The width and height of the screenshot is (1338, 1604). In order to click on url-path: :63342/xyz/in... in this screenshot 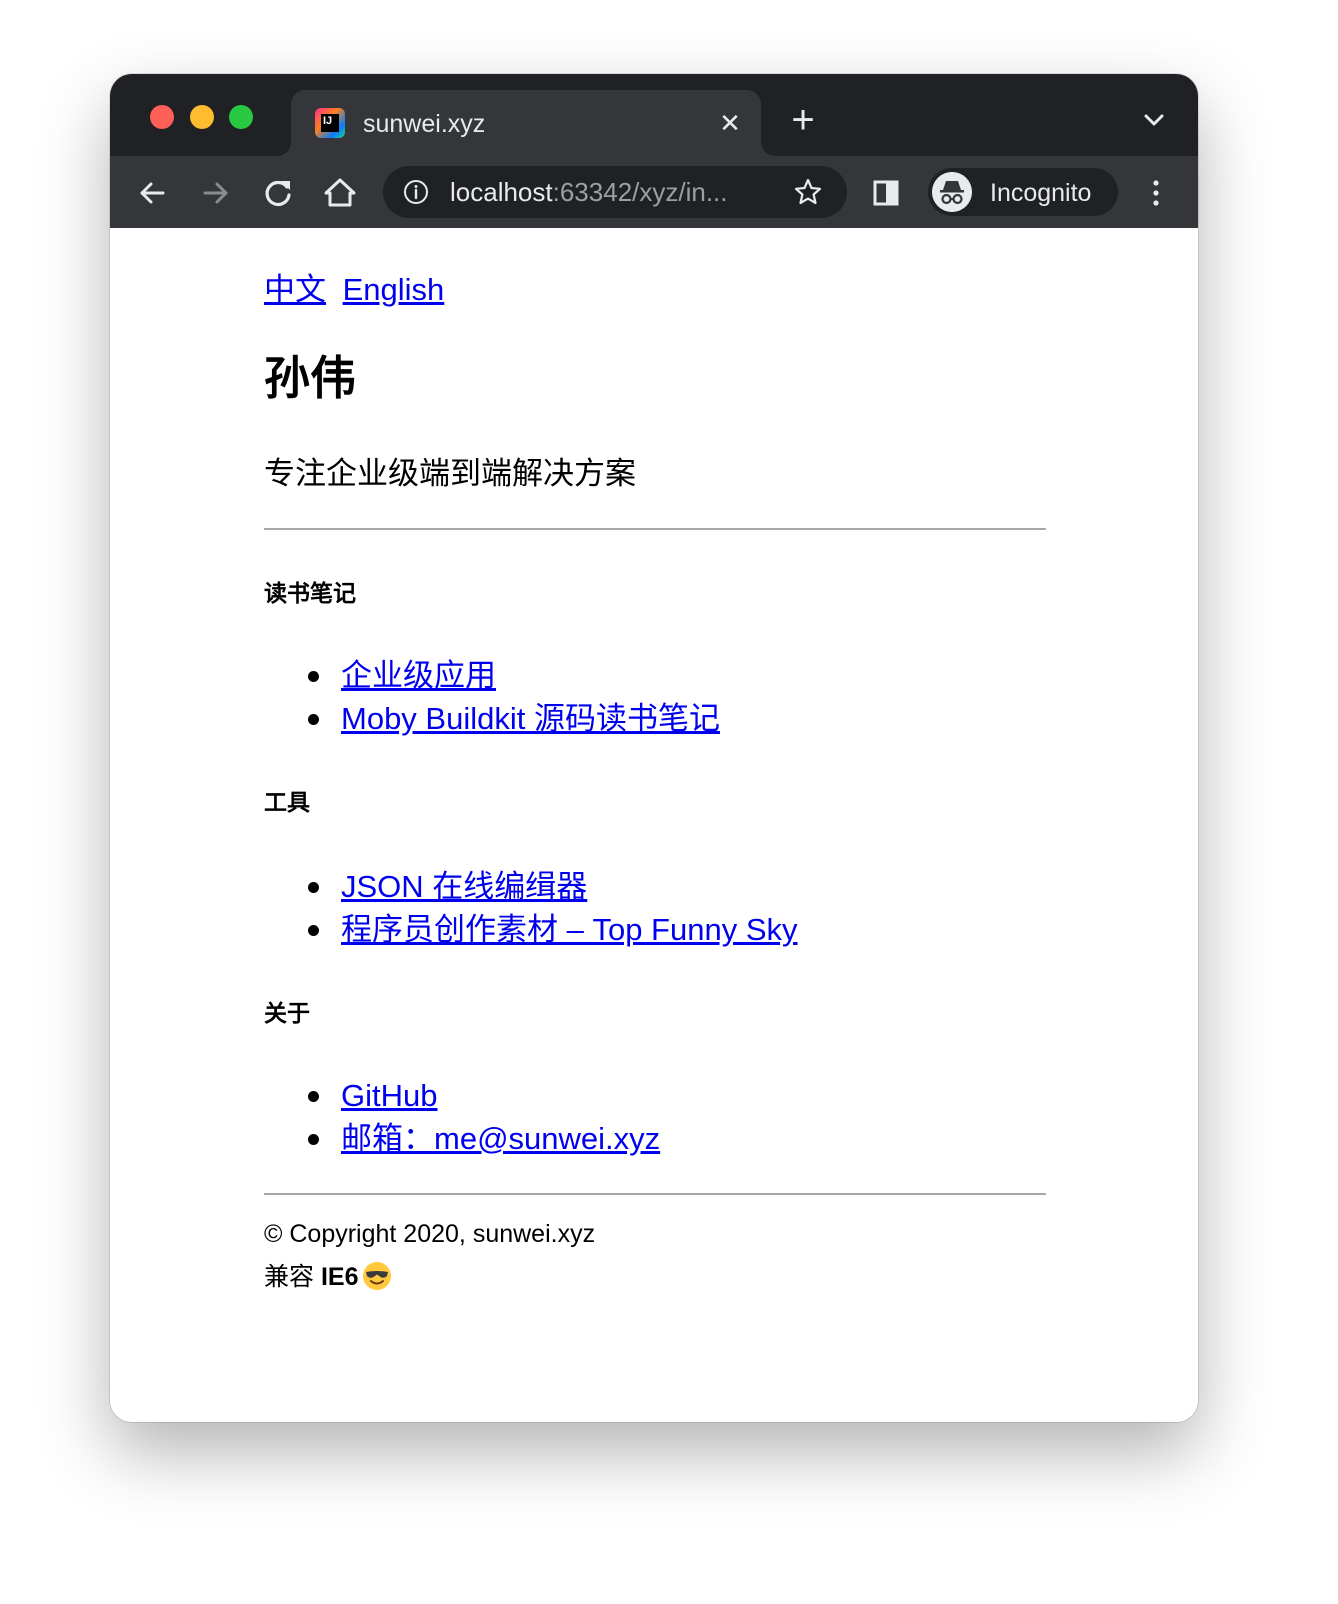, I will do `click(640, 192)`.